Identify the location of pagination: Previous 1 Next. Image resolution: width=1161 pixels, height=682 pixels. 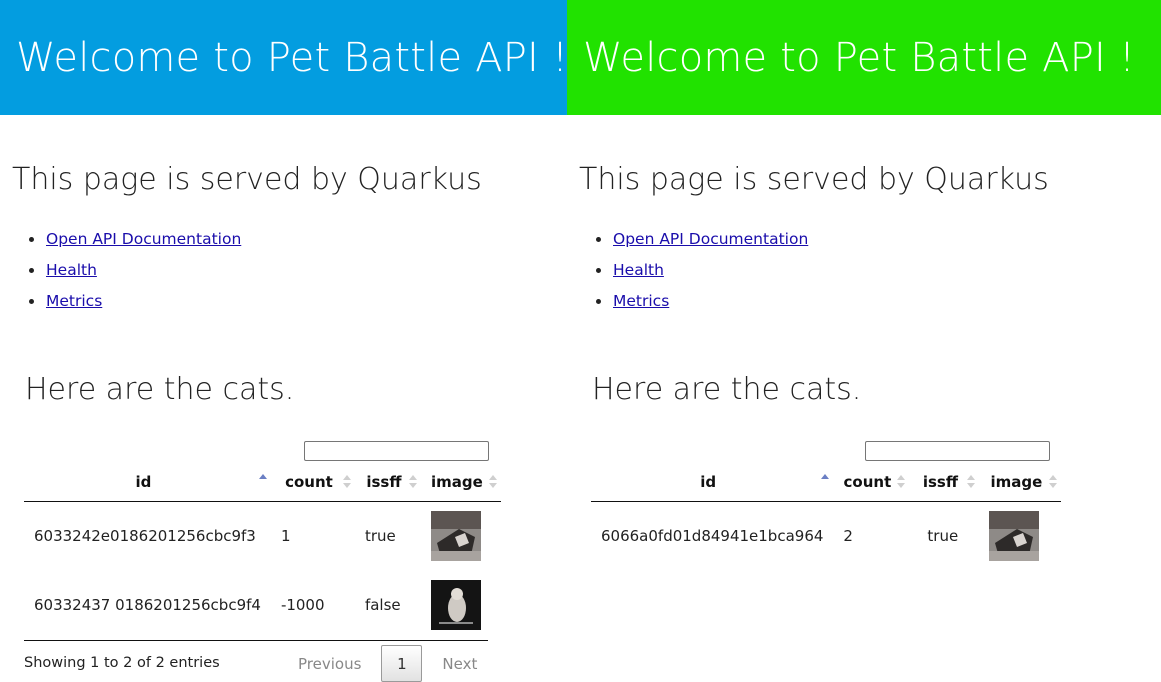
(392, 663).